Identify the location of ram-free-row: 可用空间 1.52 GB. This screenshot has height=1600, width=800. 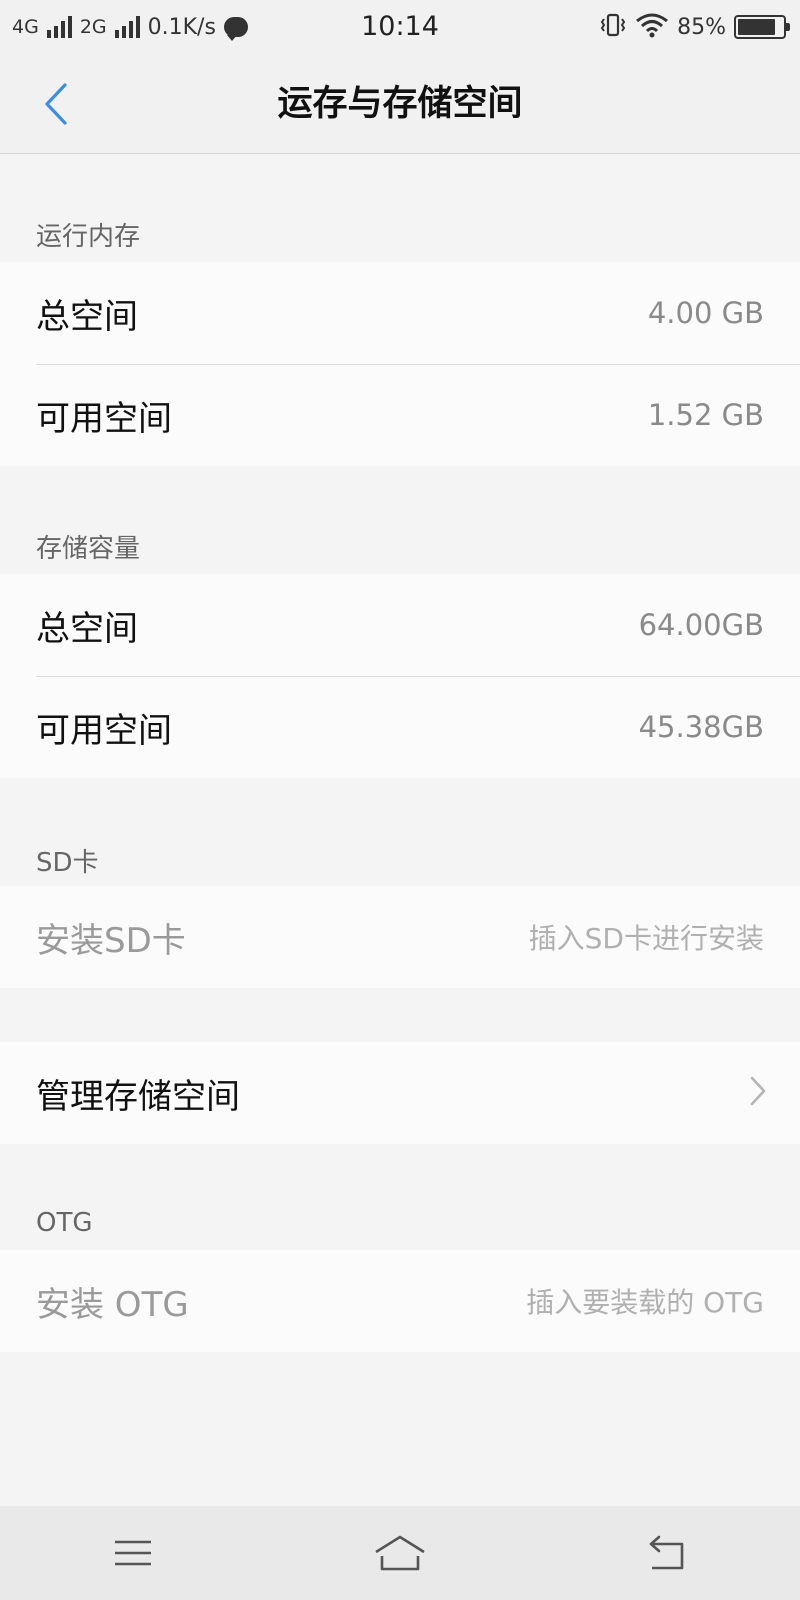
(400, 415).